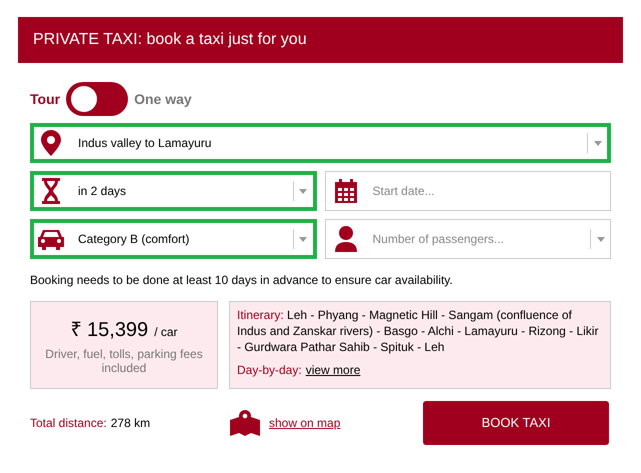 The width and height of the screenshot is (641, 473). What do you see at coordinates (124, 361) in the screenshot?
I see `price-note: Driver, fuel, tolls, parking fees included` at bounding box center [124, 361].